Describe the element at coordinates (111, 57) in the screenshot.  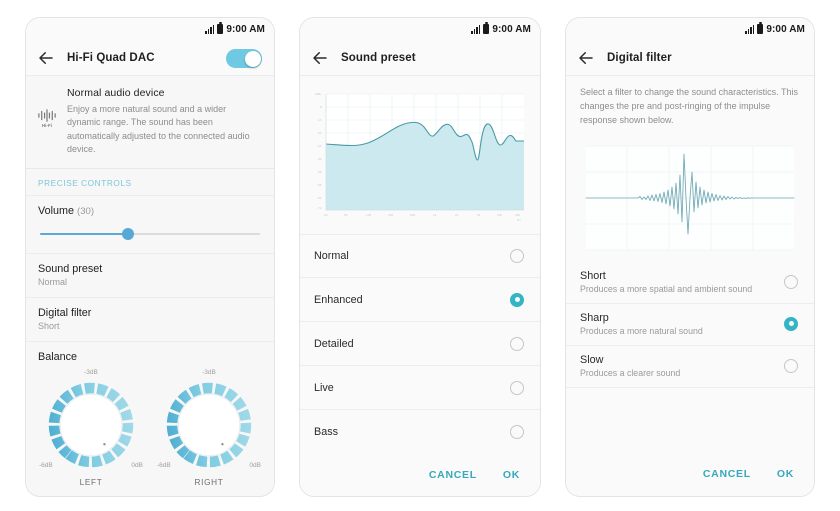
I see `page-title: Hi-Fi Quad DAC` at that location.